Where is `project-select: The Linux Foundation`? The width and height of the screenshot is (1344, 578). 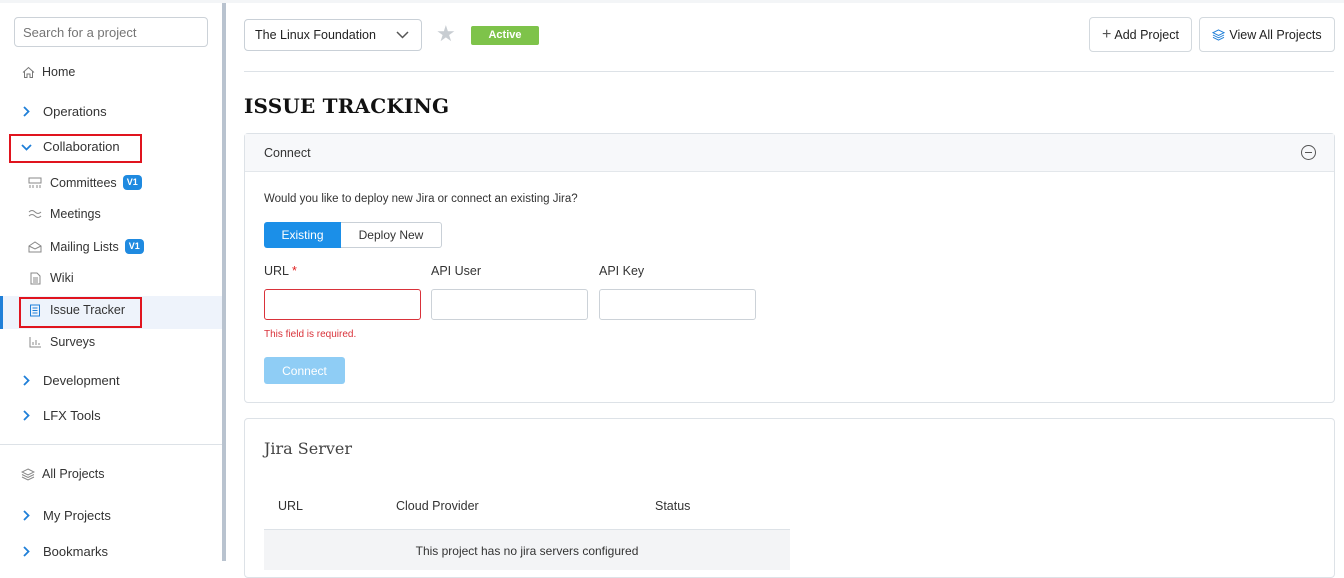
project-select: The Linux Foundation is located at coordinates (333, 35).